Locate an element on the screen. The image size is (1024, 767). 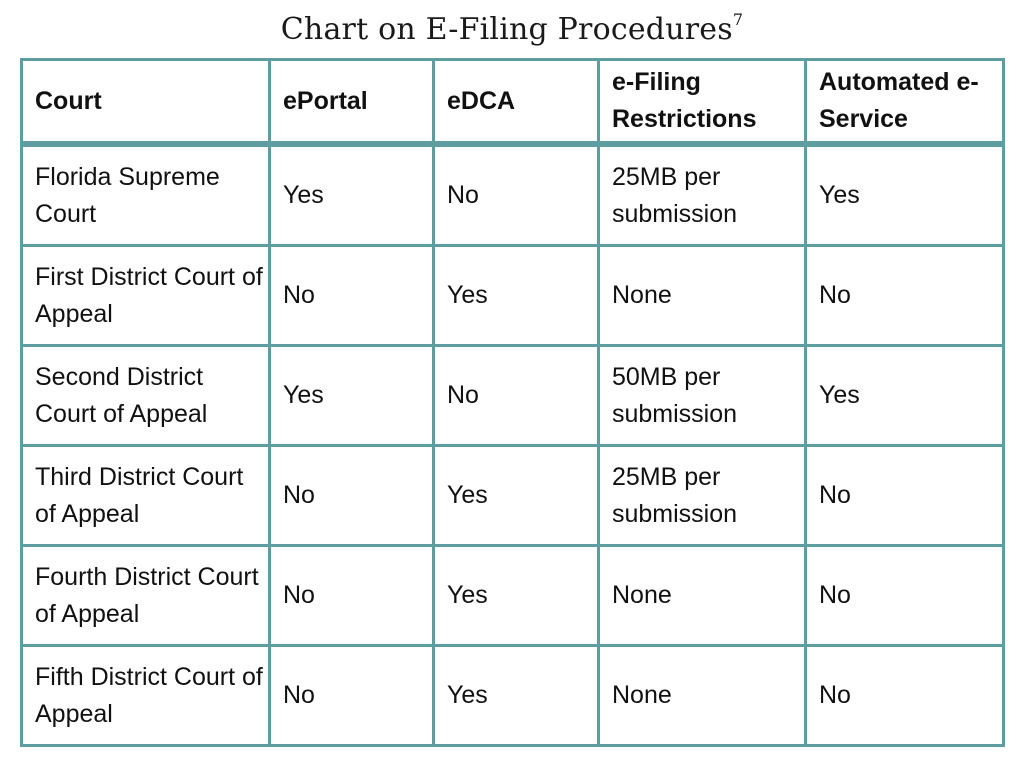
header-edca: eDCA is located at coordinates (516, 102).